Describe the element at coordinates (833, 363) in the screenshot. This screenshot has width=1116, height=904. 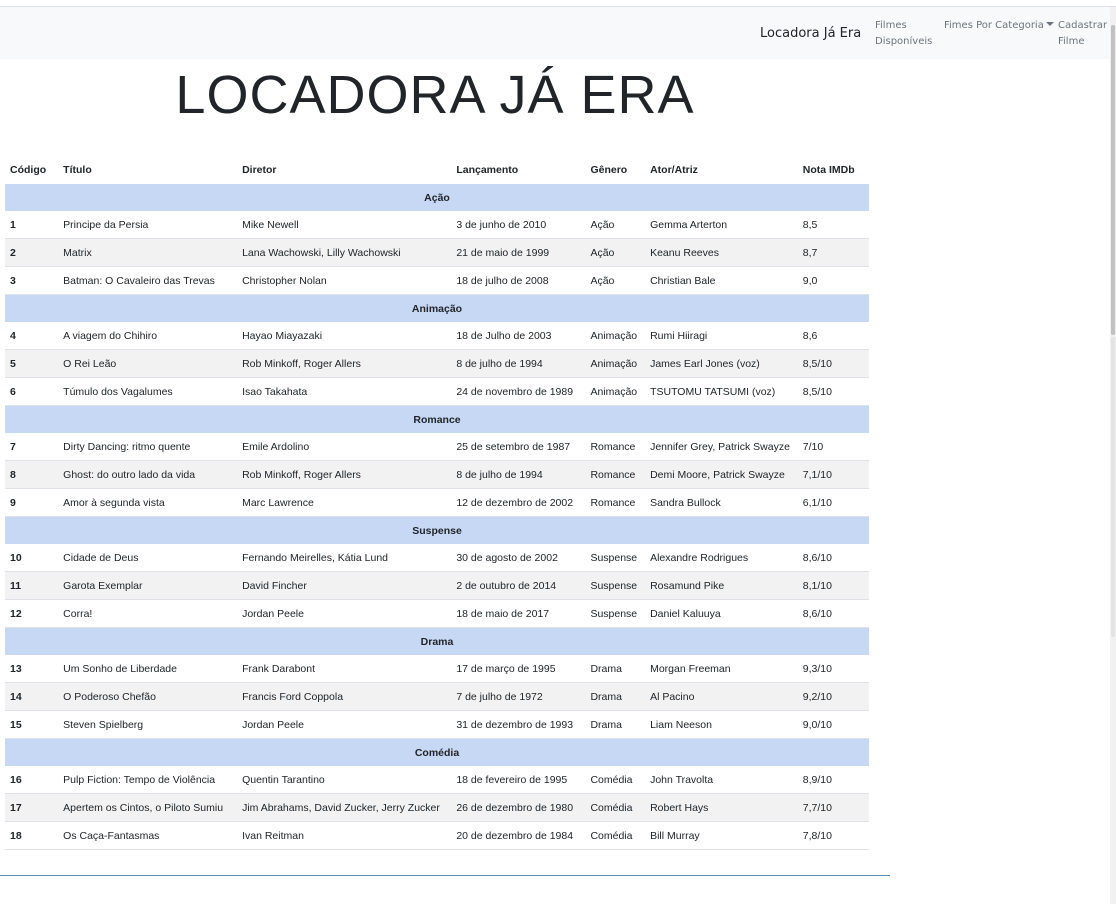
I see `table-cell: 8,5/10` at that location.